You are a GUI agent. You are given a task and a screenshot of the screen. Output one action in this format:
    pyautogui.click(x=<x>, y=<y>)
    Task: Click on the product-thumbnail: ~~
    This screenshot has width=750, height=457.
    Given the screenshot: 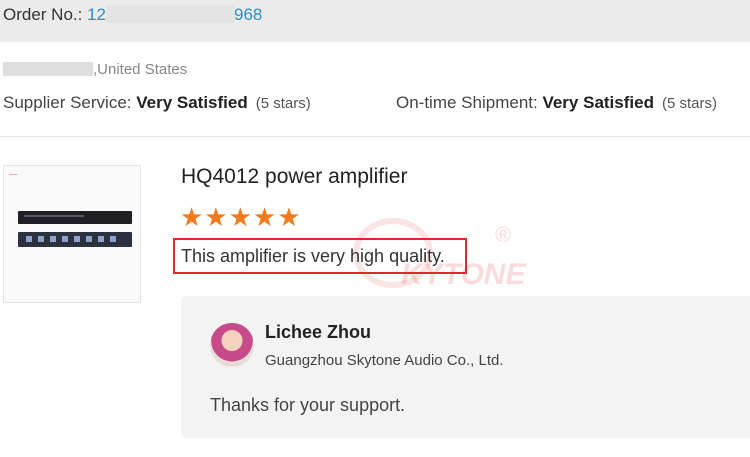 What is the action you would take?
    pyautogui.click(x=72, y=234)
    